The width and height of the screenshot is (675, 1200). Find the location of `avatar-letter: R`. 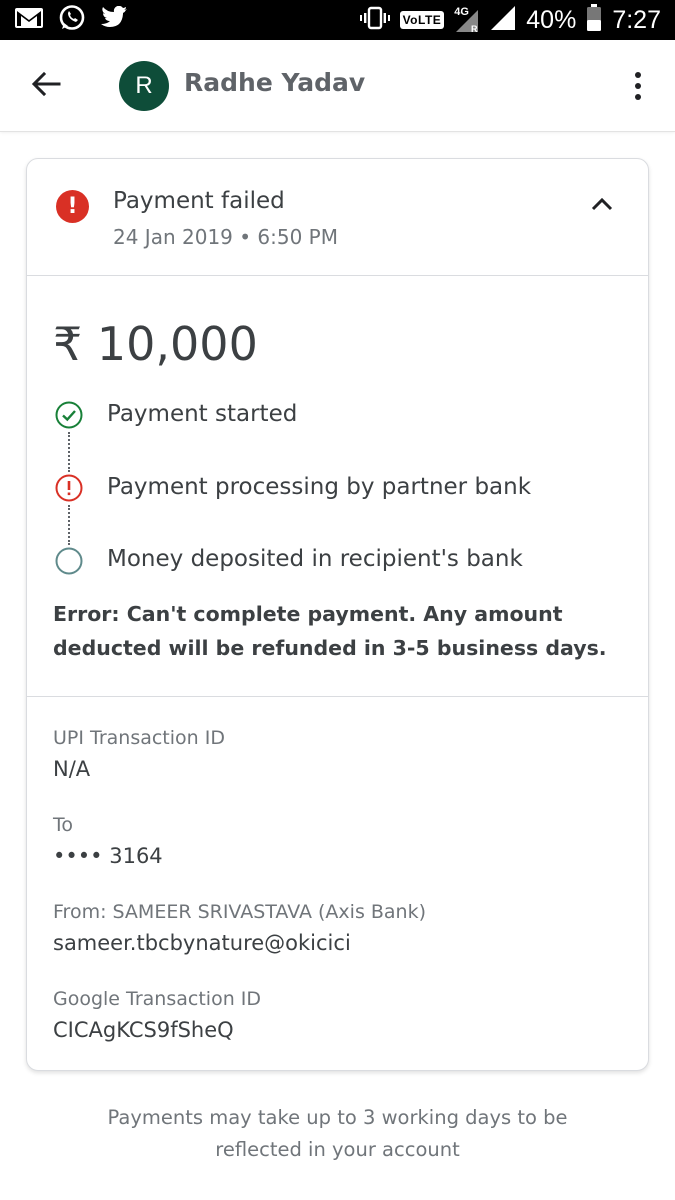

avatar-letter: R is located at coordinates (144, 85).